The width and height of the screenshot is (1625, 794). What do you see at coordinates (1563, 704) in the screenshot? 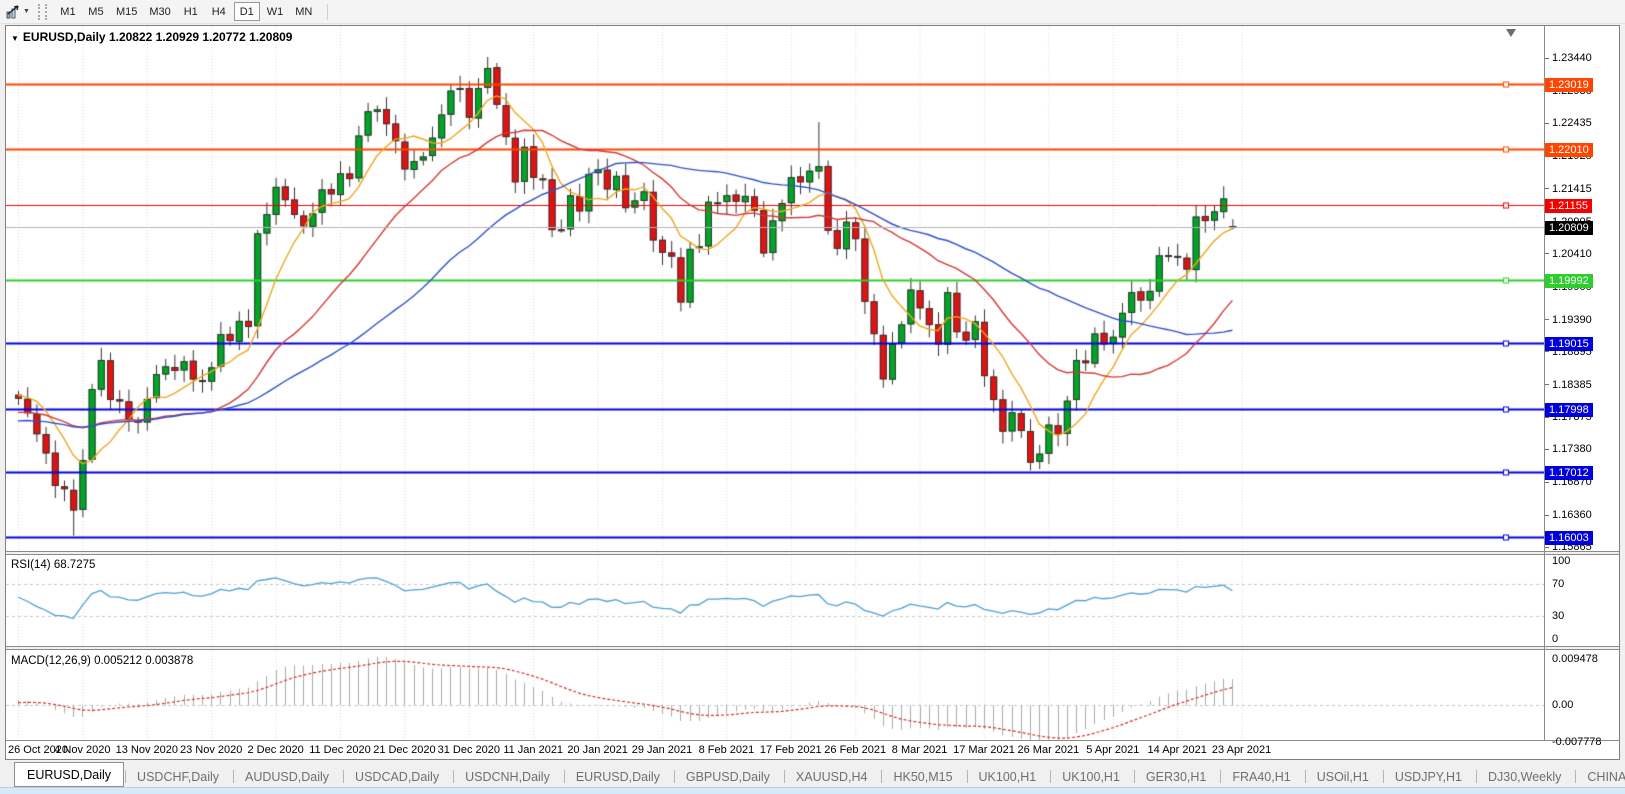
I see `macd-axis-label: 0.00` at bounding box center [1563, 704].